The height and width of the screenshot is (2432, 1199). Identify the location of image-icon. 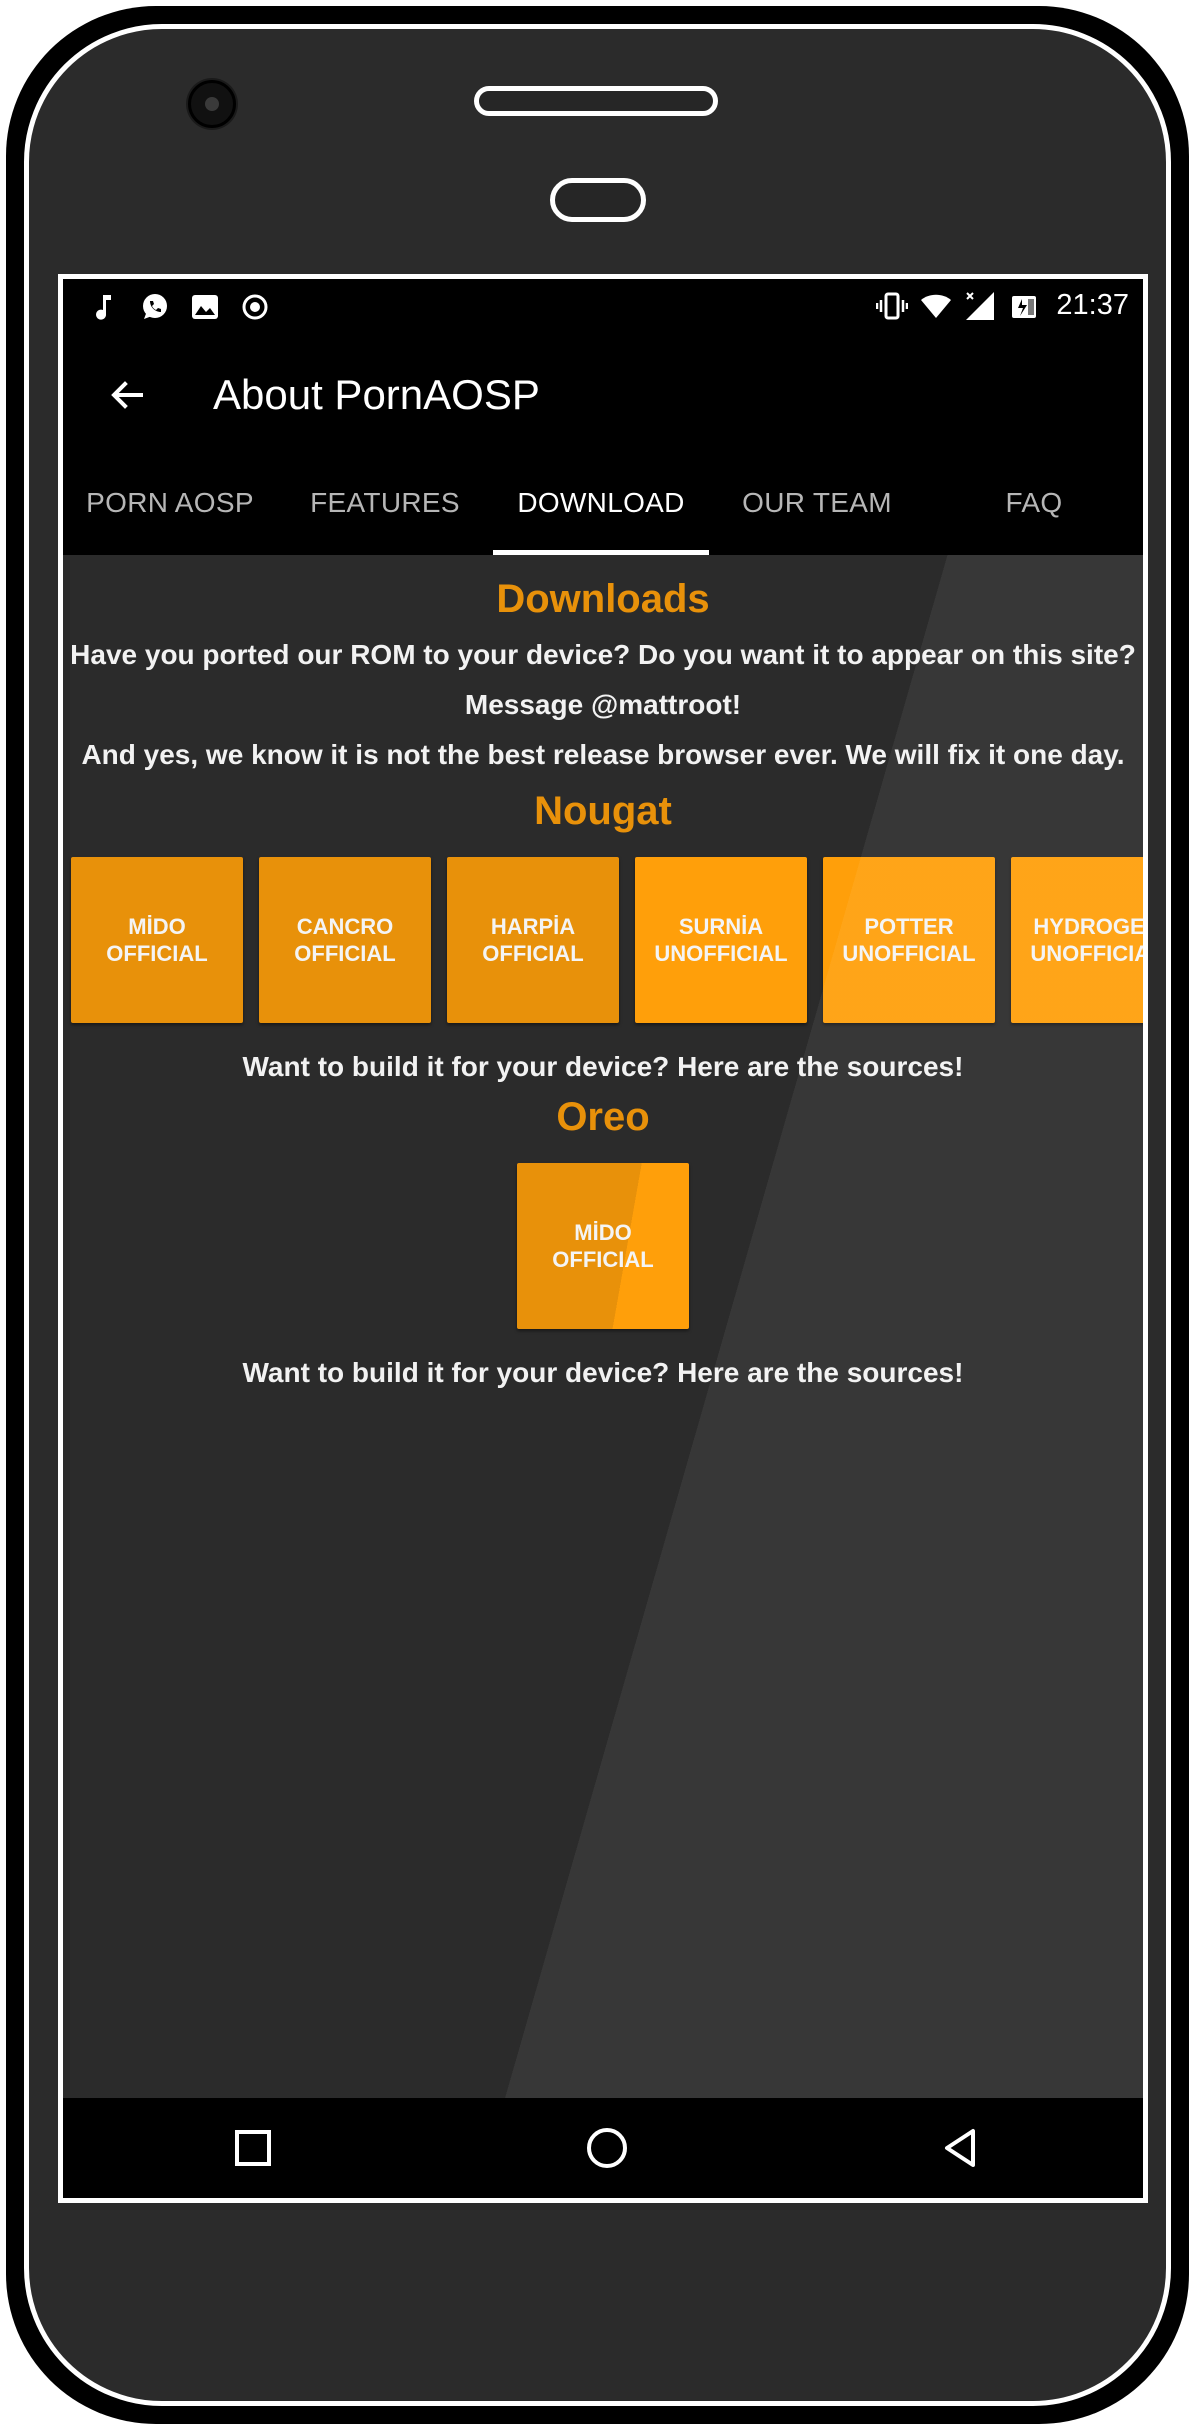
(205, 307).